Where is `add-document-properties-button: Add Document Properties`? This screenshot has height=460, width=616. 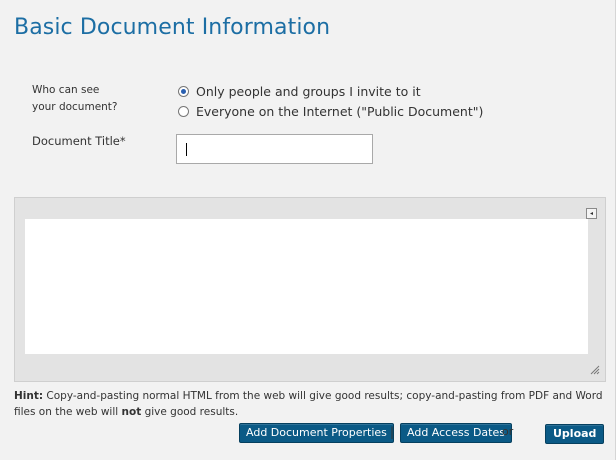 add-document-properties-button: Add Document Properties is located at coordinates (316, 433).